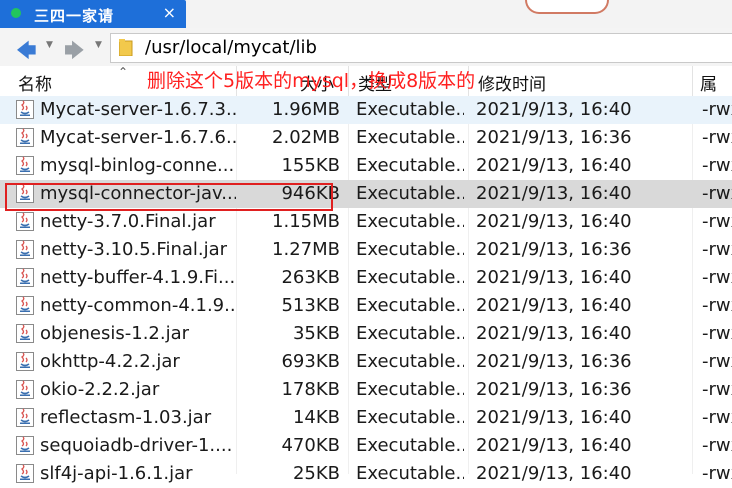  What do you see at coordinates (35, 82) in the screenshot?
I see `column-header-name: 名称` at bounding box center [35, 82].